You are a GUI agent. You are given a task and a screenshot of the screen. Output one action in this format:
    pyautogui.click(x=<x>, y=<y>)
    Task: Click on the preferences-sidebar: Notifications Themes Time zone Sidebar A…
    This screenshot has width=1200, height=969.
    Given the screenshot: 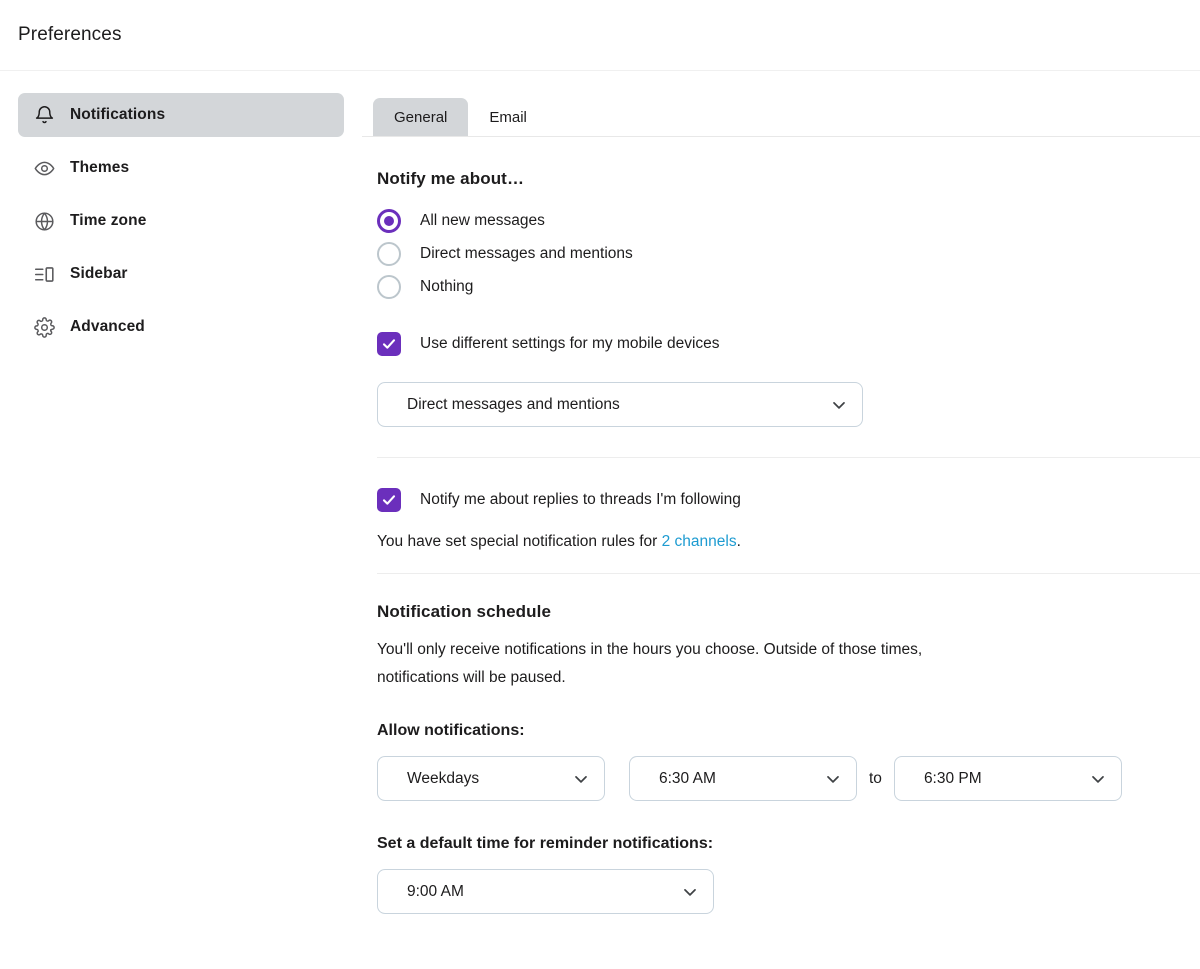 What is the action you would take?
    pyautogui.click(x=181, y=214)
    